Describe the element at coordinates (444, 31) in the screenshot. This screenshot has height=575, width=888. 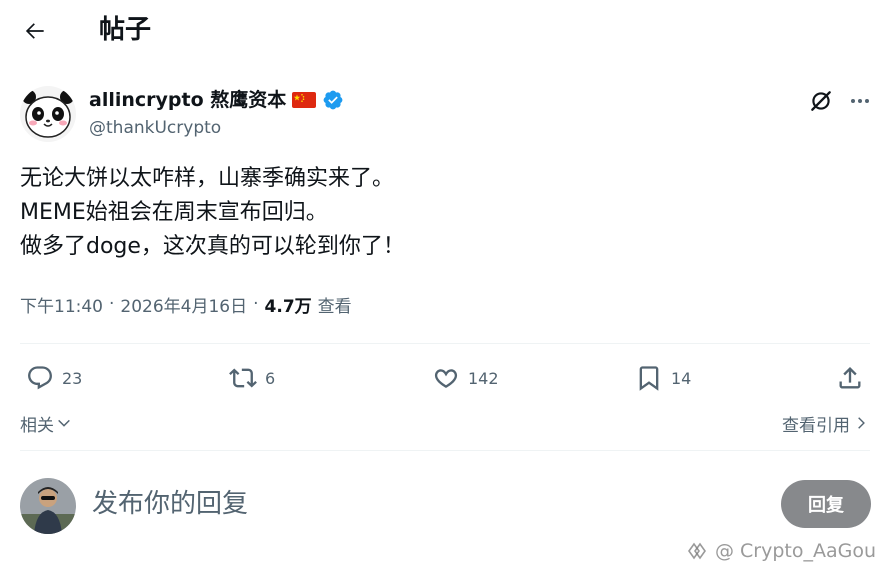
I see `top-bar: 帖子` at that location.